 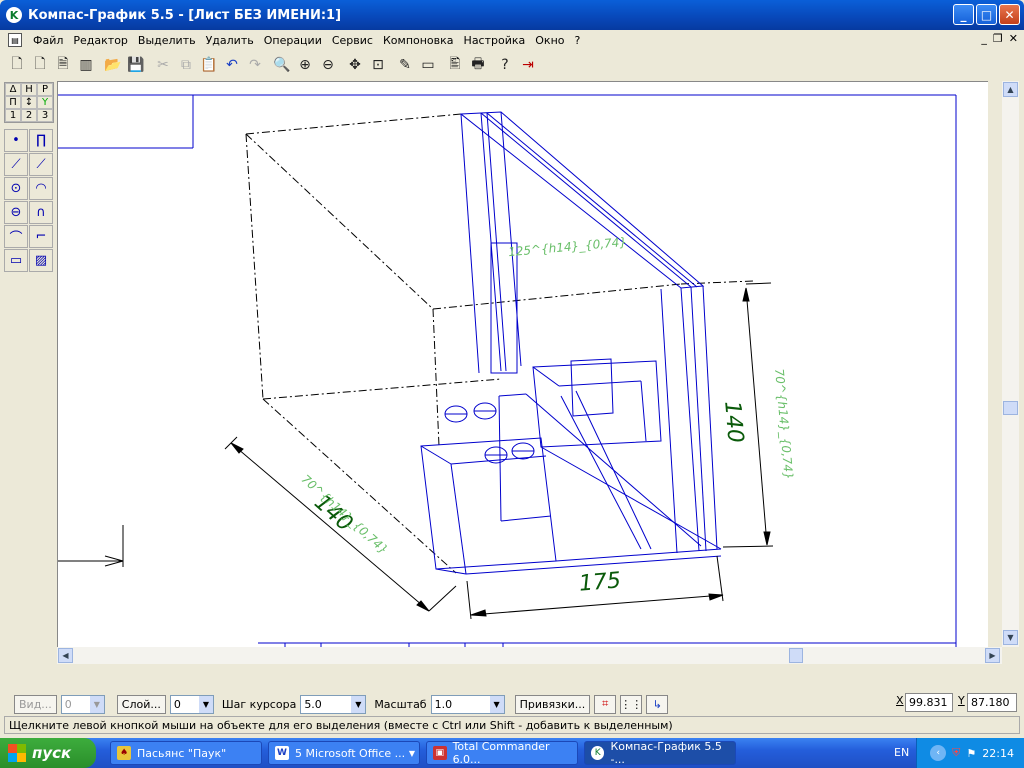 What do you see at coordinates (282, 65) in the screenshot?
I see `zoom-icon: 🔍` at bounding box center [282, 65].